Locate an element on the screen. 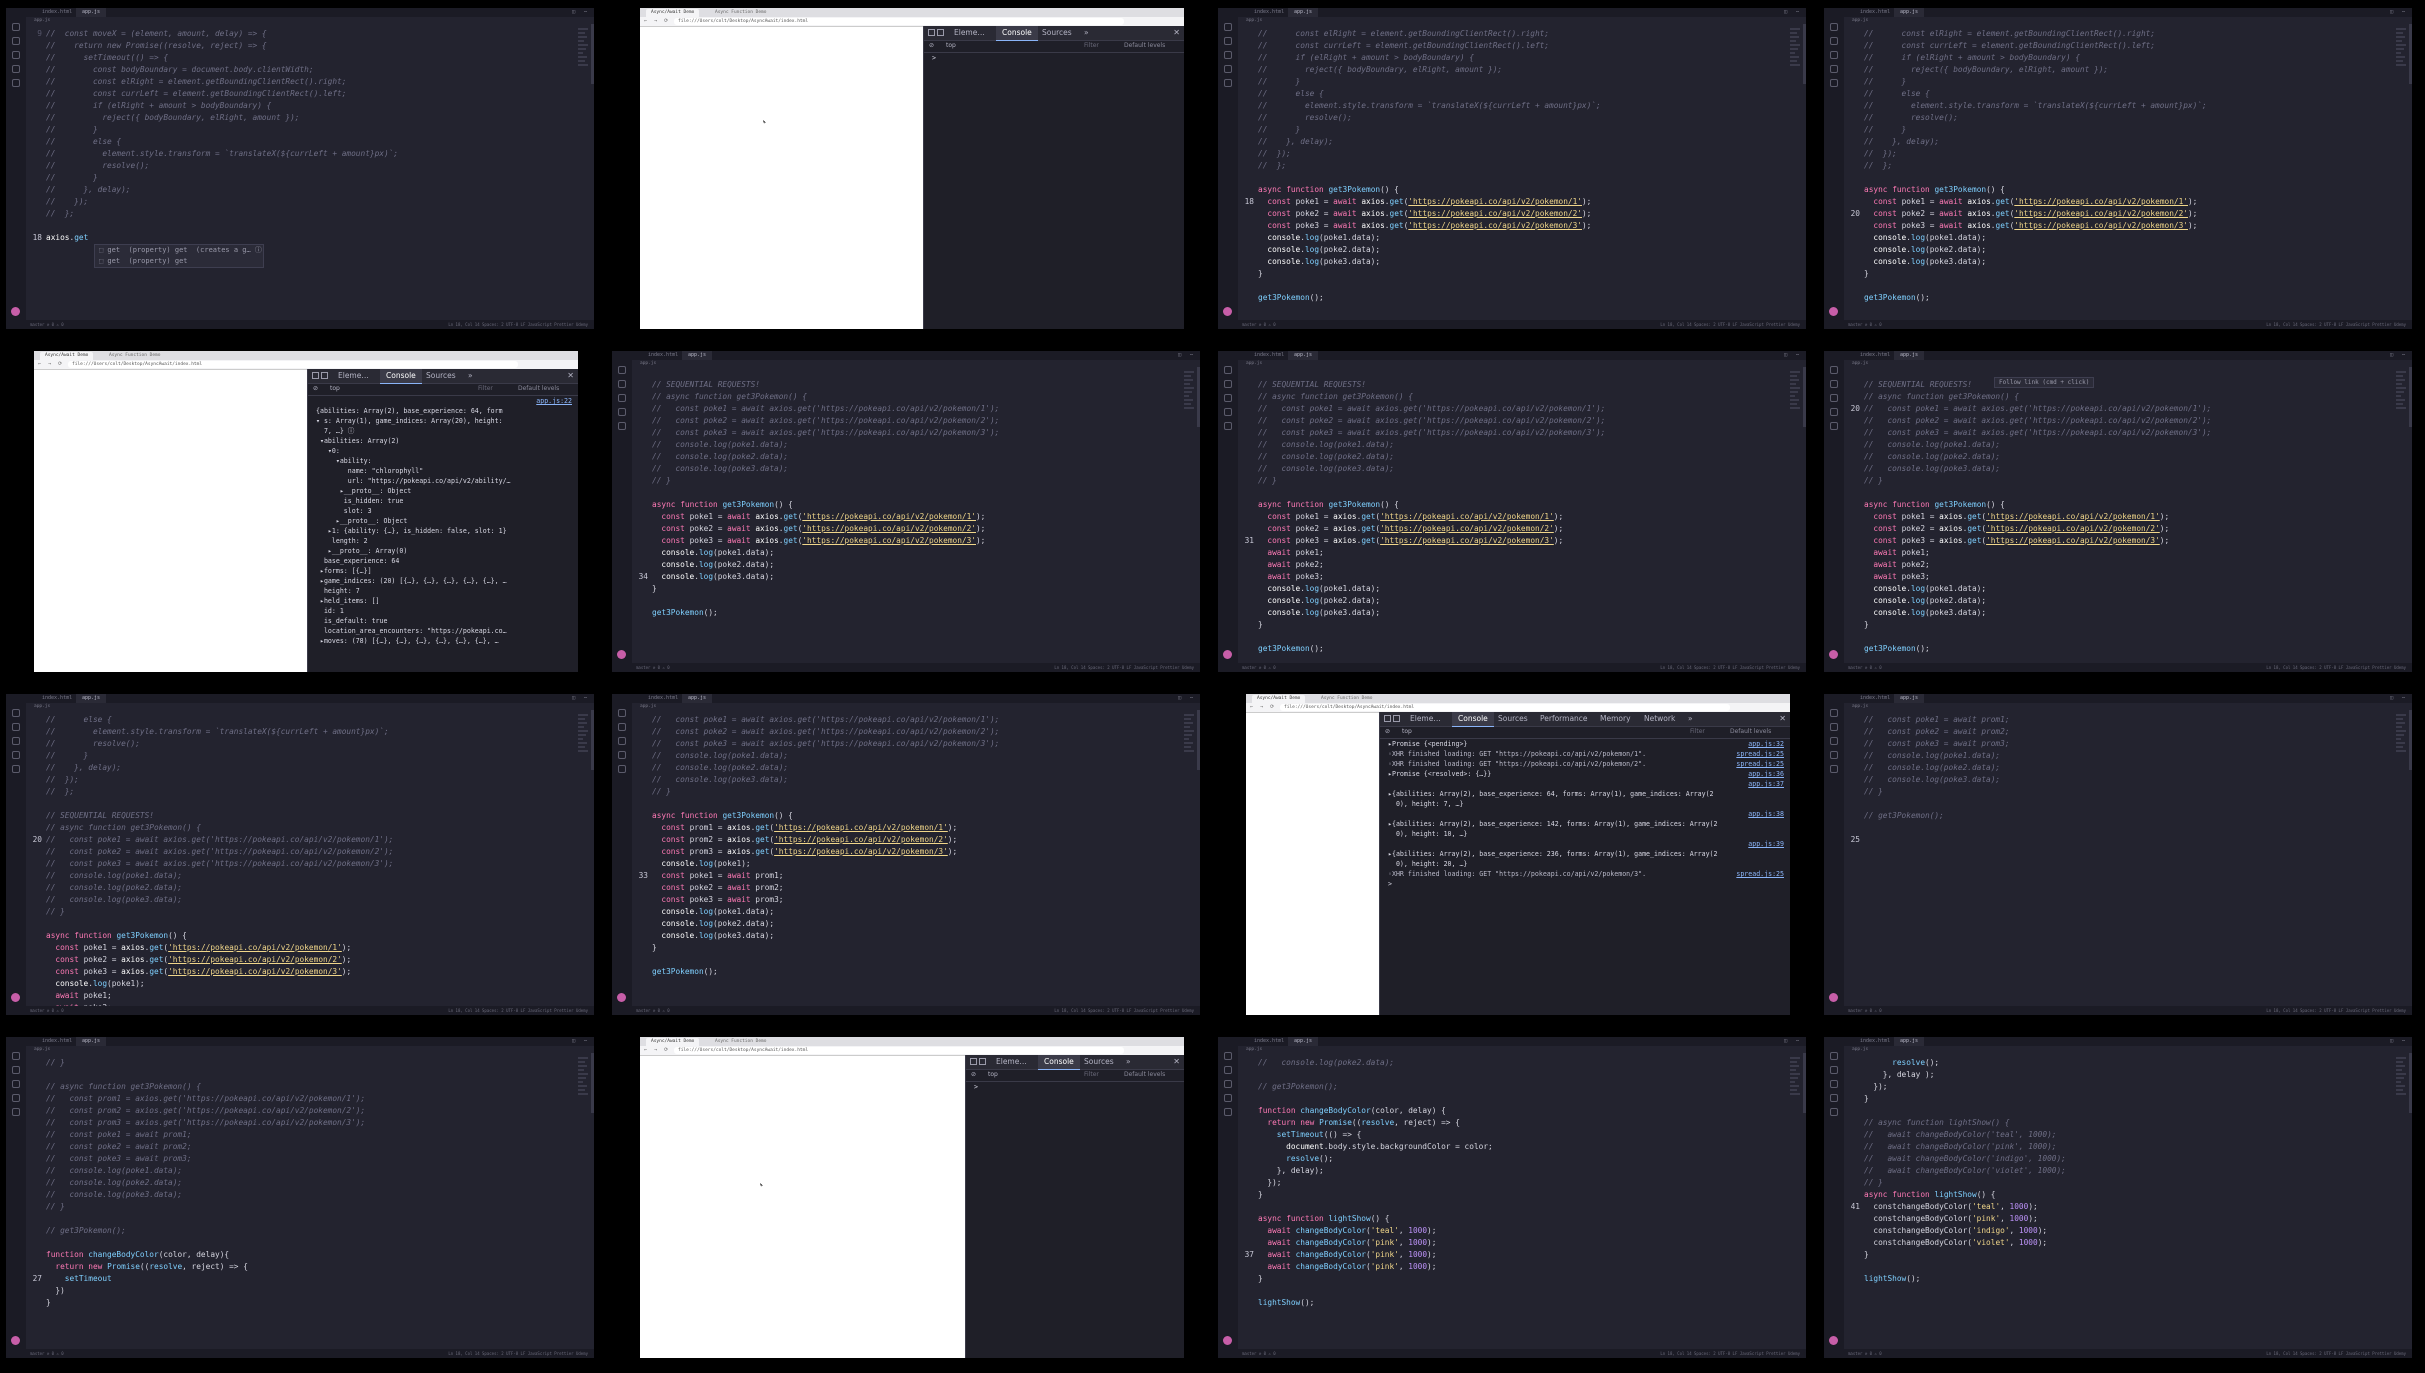 The height and width of the screenshot is (1373, 2425). devtools-tab: Performance is located at coordinates (1564, 719).